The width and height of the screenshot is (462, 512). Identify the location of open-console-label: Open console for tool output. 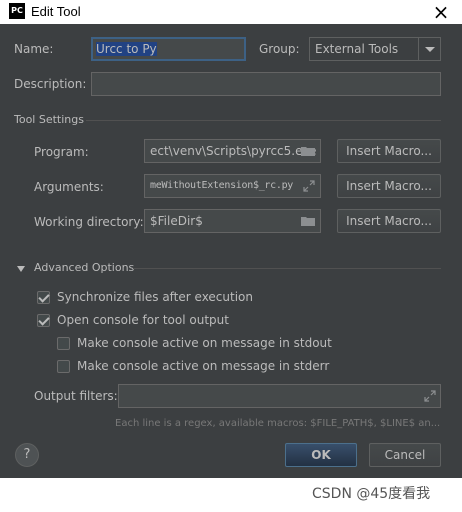
(143, 320).